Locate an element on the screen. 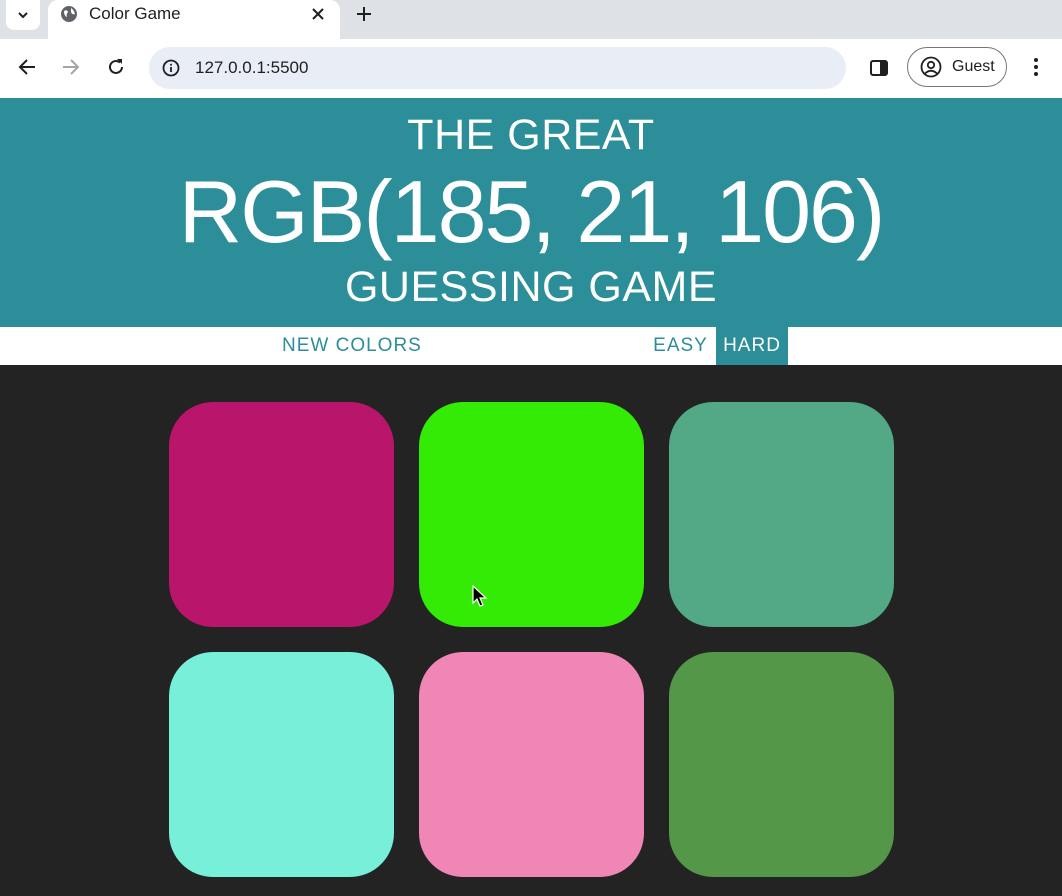 The height and width of the screenshot is (896, 1062). browser-toolbar: 127.0.0.1:5500 Guest is located at coordinates (531, 68).